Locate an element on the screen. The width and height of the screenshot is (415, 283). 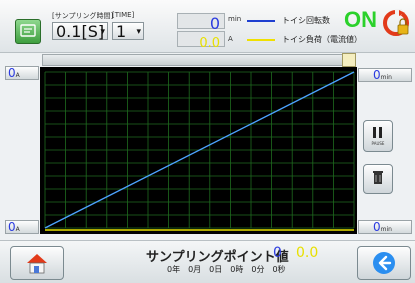
current-legend-swatch is located at coordinates (261, 40).